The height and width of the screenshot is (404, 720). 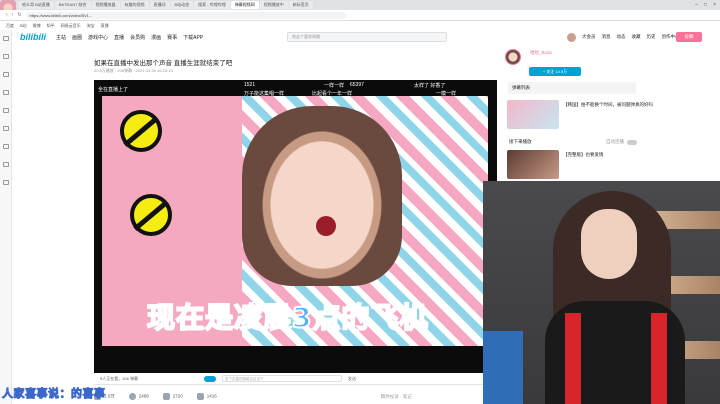 I want to click on bookmark-item: 直播, so click(x=105, y=26).